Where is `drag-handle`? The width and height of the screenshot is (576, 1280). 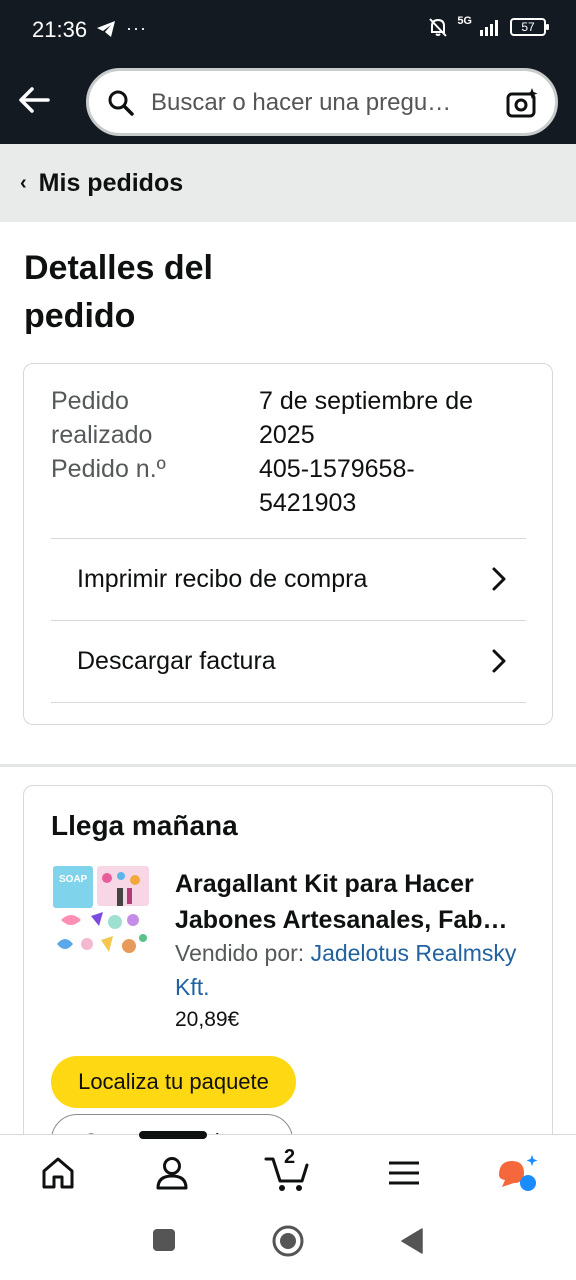
drag-handle is located at coordinates (173, 1135).